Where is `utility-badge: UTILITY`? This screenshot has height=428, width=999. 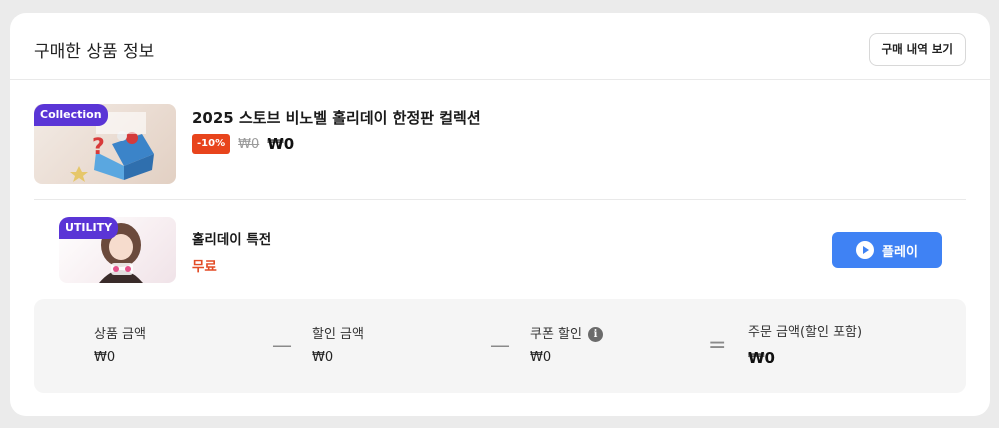
utility-badge: UTILITY is located at coordinates (89, 228).